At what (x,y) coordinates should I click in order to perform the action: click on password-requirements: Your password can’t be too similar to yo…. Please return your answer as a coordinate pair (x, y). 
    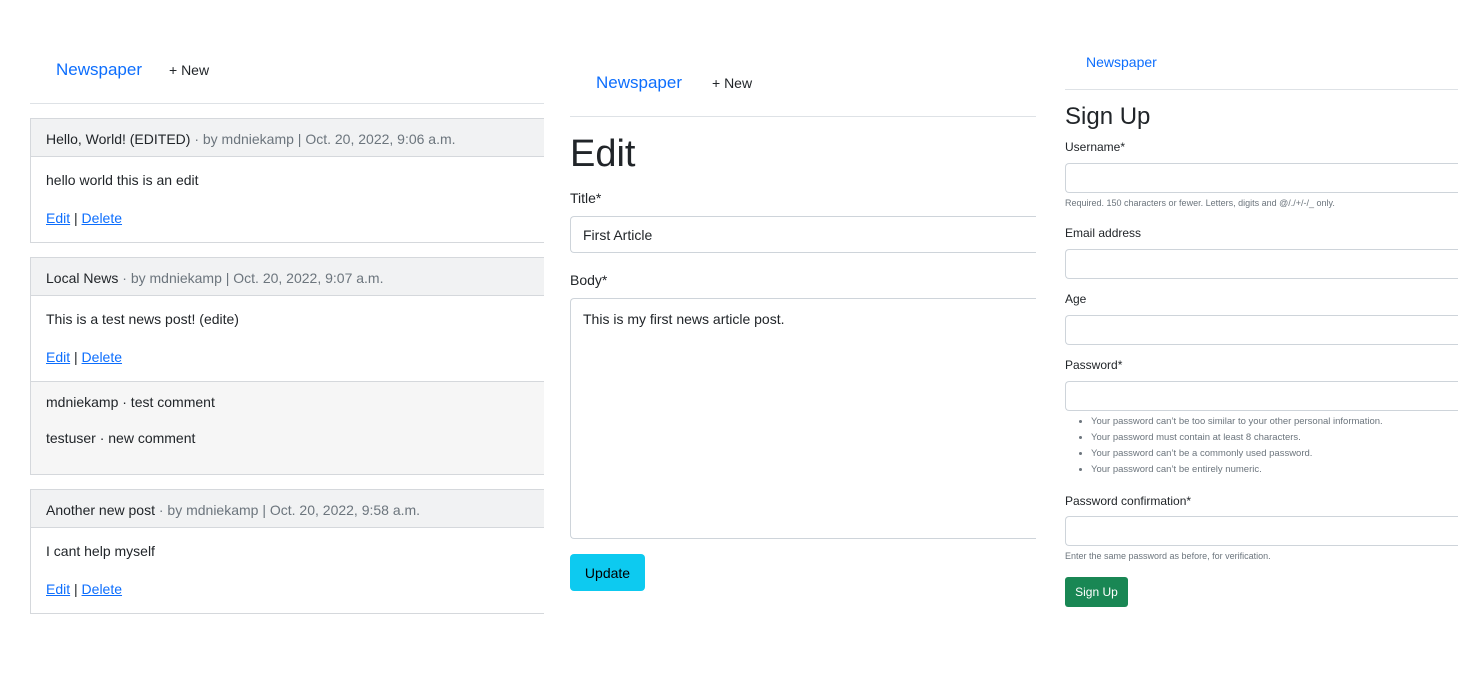
    Looking at the image, I should click on (1224, 446).